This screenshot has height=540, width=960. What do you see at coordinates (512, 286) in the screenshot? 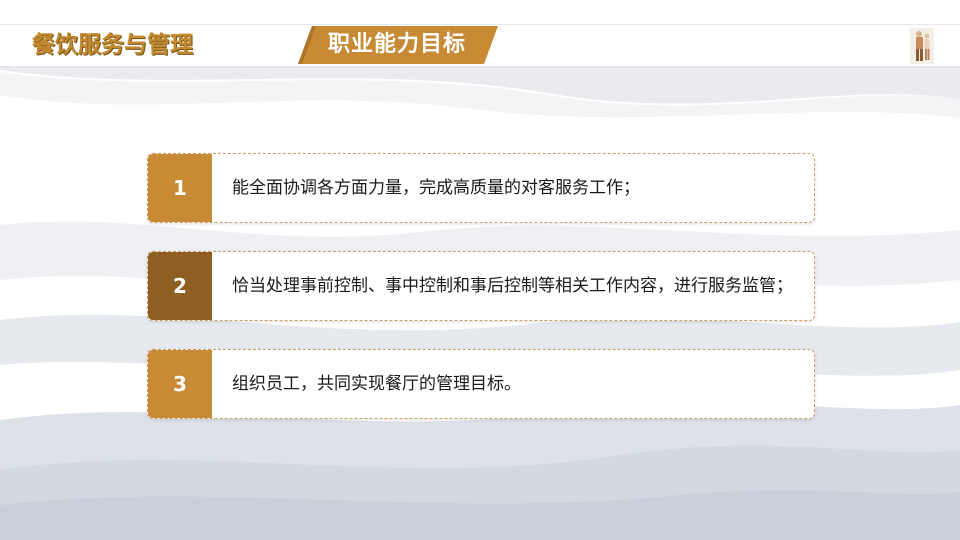
I see `item-text: 恰当处理事前控制、事中控制和事后控制等相关工作内容，进行服务监管；` at bounding box center [512, 286].